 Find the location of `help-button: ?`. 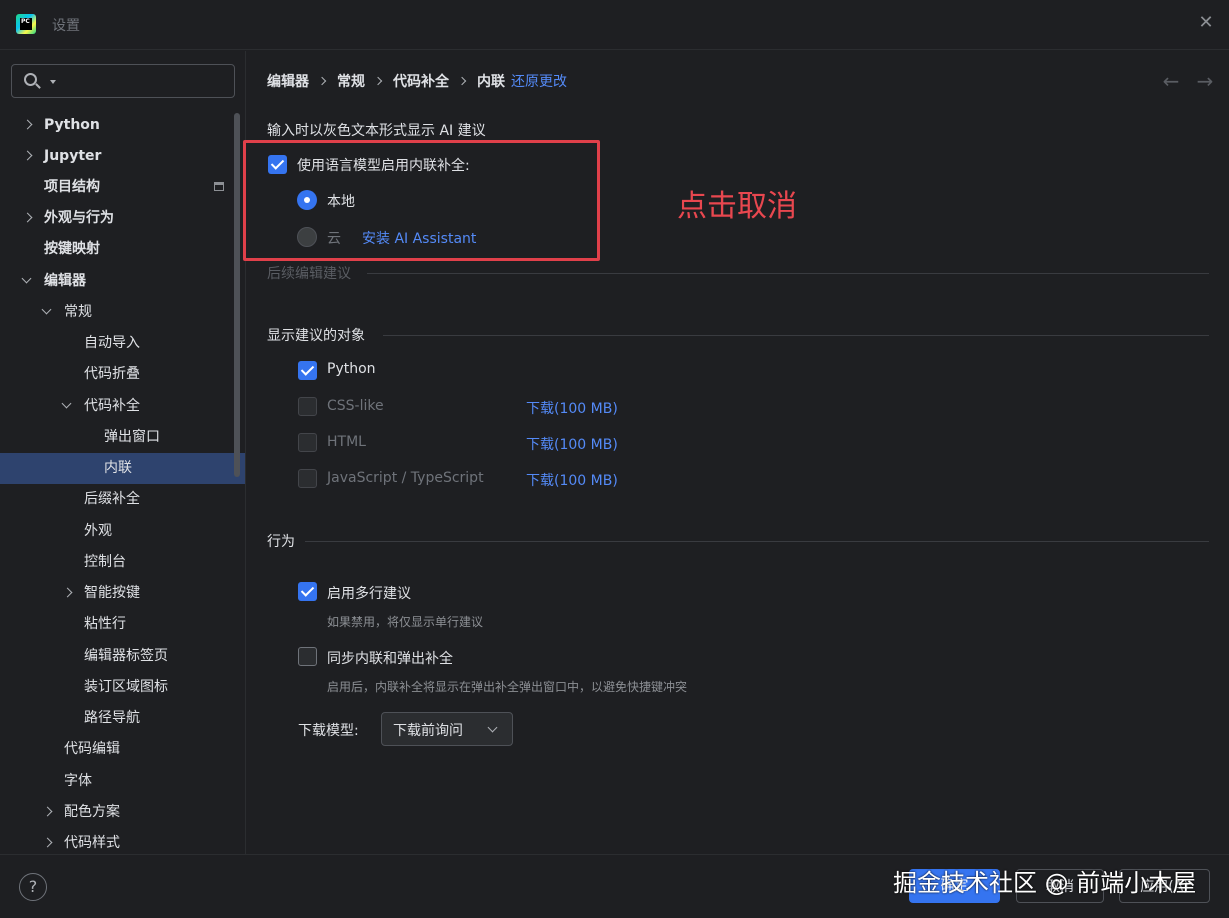

help-button: ? is located at coordinates (33, 887).